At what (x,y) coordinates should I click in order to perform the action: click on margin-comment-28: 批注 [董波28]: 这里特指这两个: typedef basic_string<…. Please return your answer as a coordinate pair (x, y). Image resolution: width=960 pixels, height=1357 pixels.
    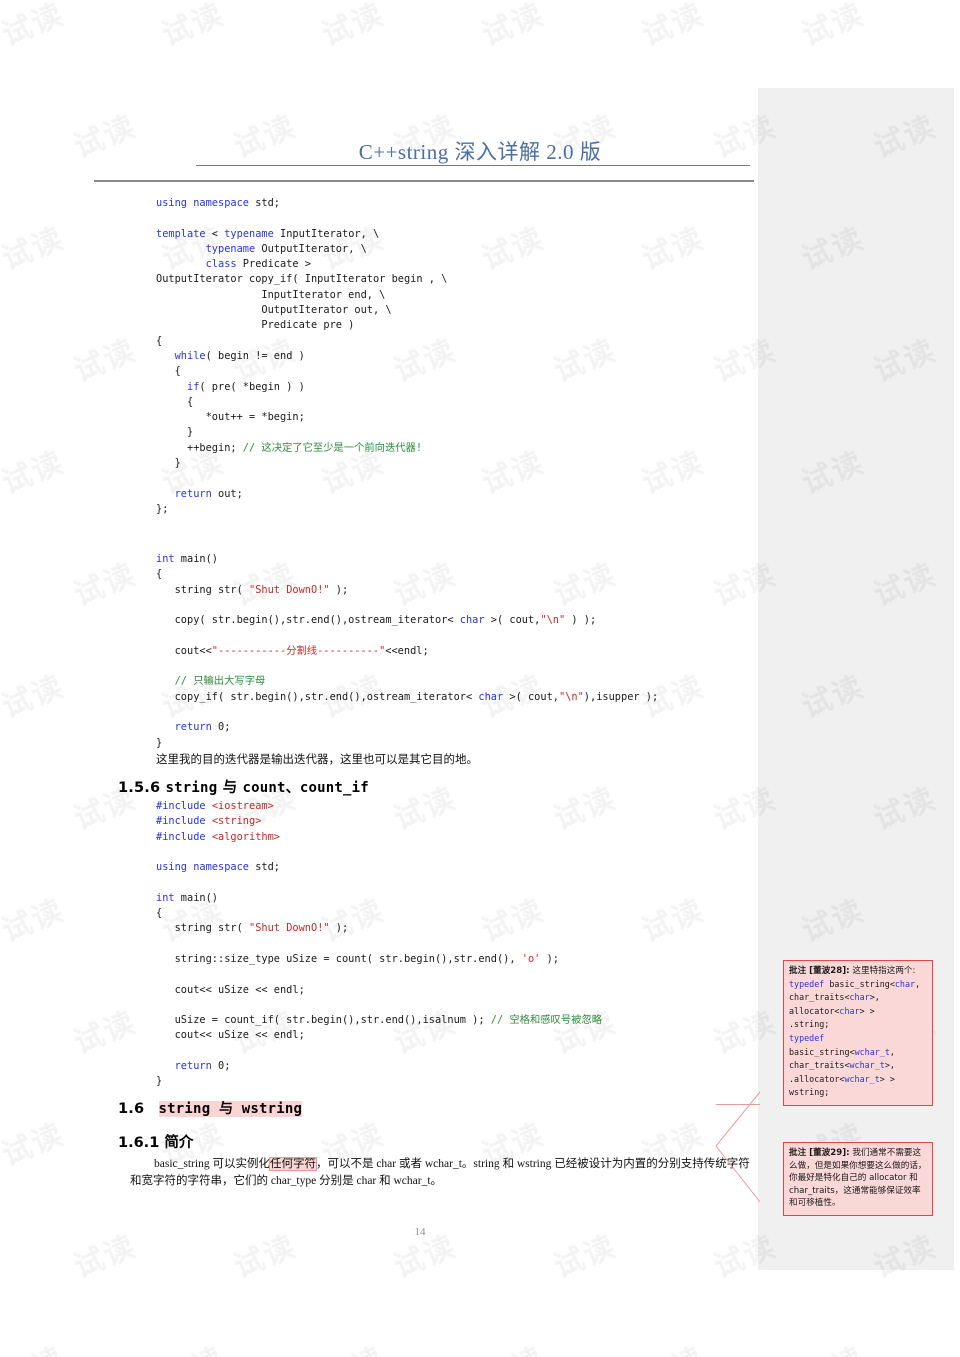
    Looking at the image, I should click on (858, 1033).